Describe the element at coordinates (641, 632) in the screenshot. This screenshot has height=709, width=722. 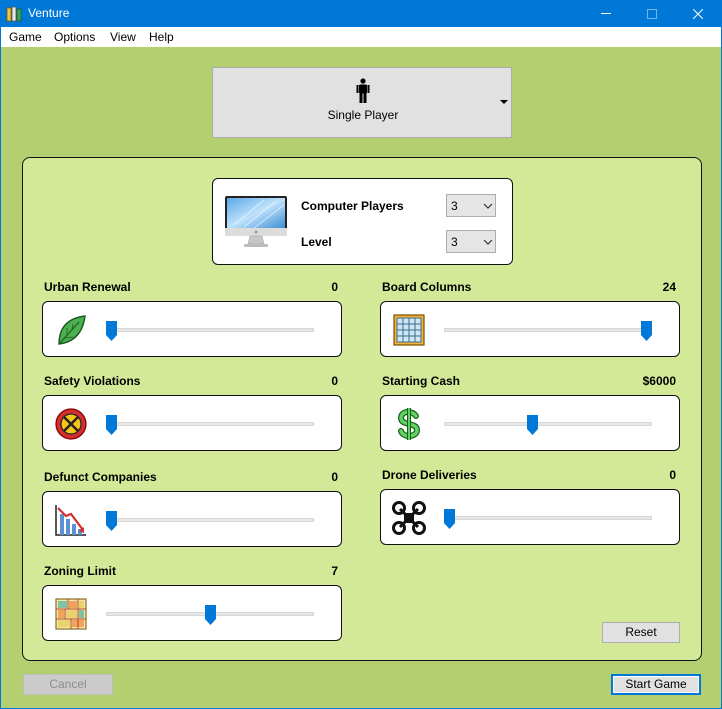
I see `reset-button: Reset` at that location.